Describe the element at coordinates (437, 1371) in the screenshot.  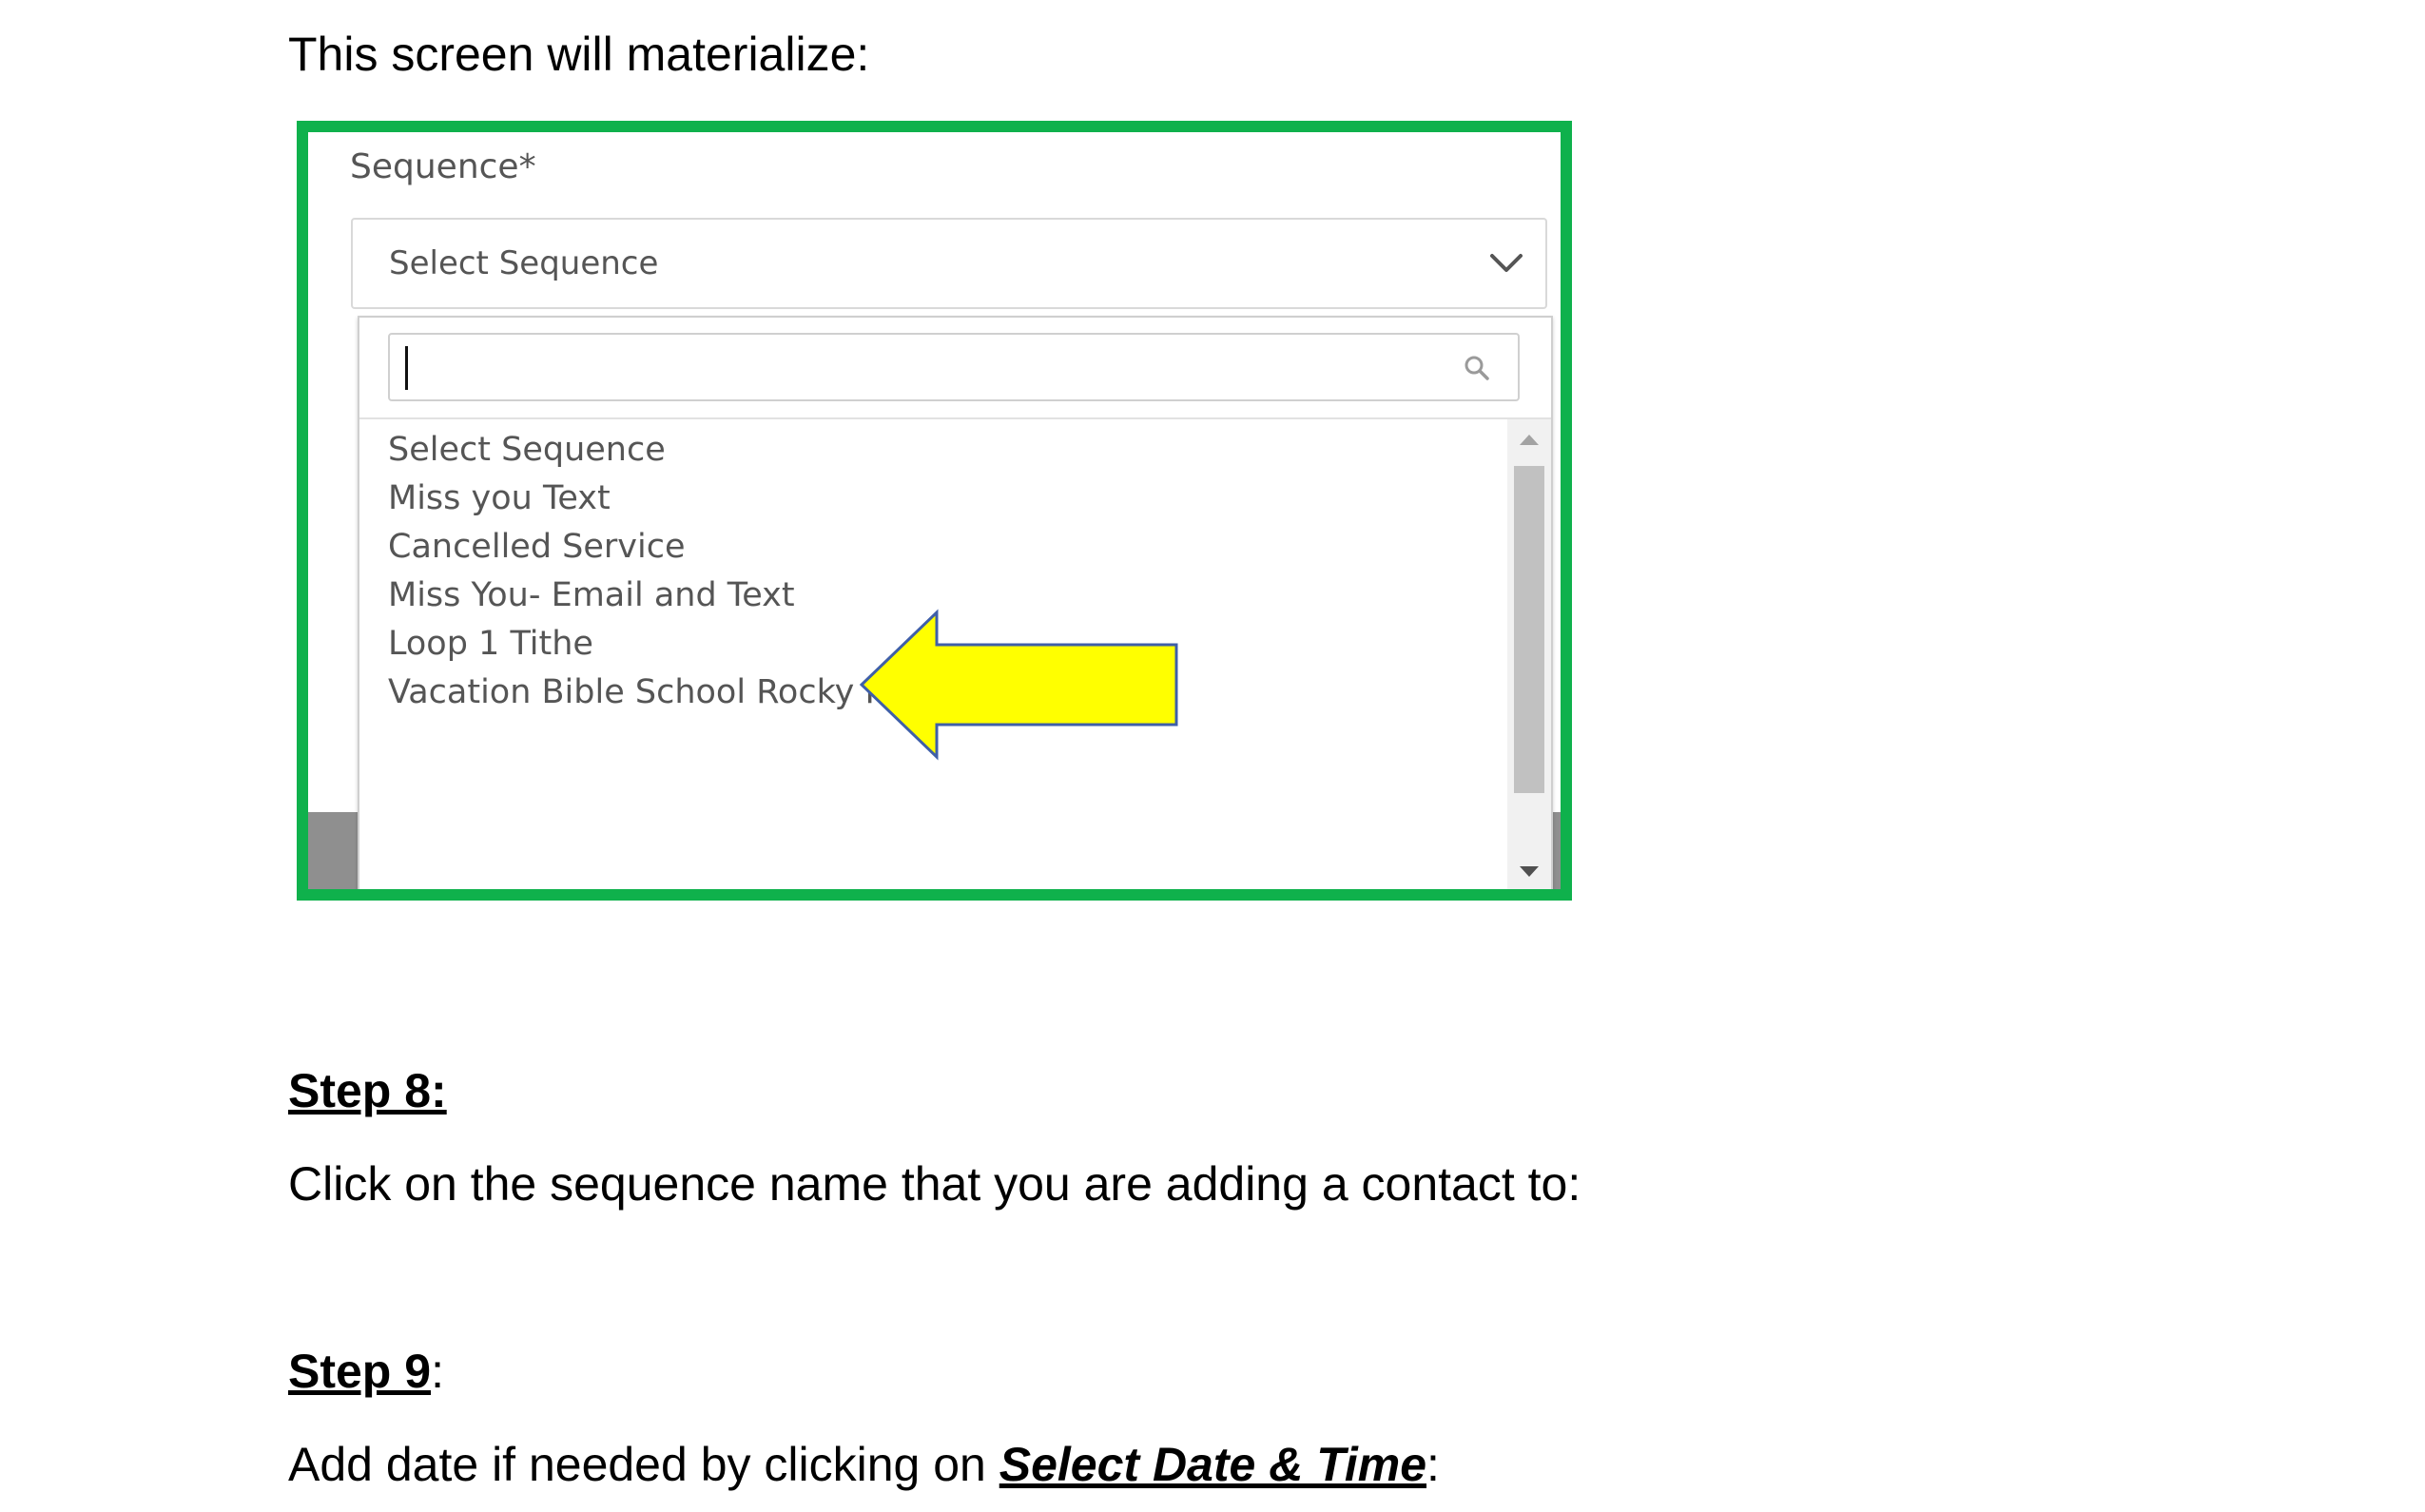
I see `step9-heading-suffix: :` at that location.